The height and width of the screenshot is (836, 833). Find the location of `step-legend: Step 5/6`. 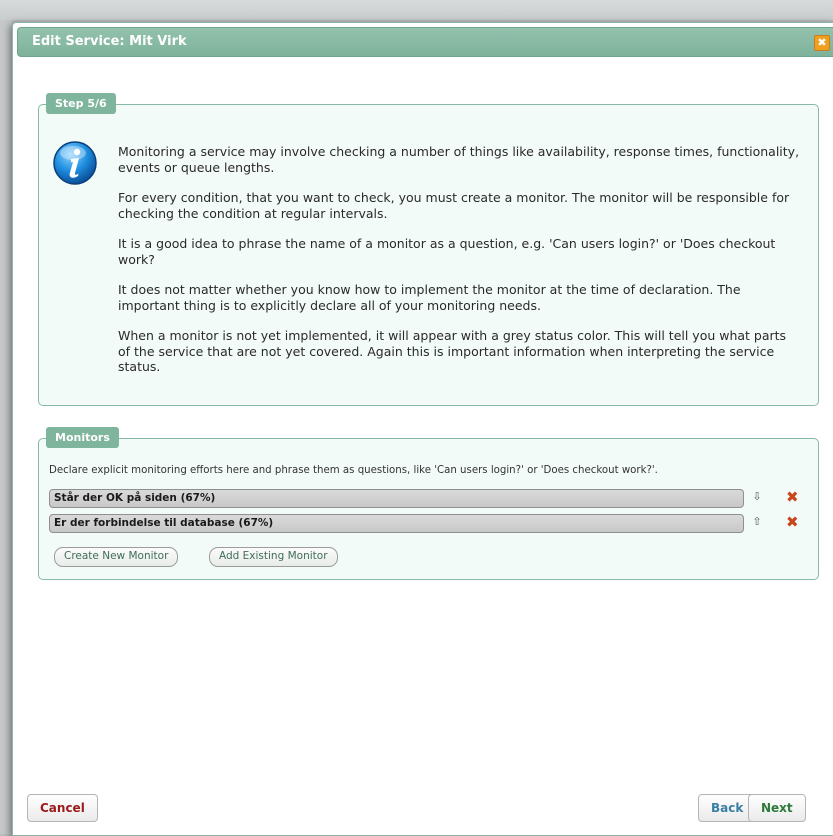

step-legend: Step 5/6 is located at coordinates (81, 103).